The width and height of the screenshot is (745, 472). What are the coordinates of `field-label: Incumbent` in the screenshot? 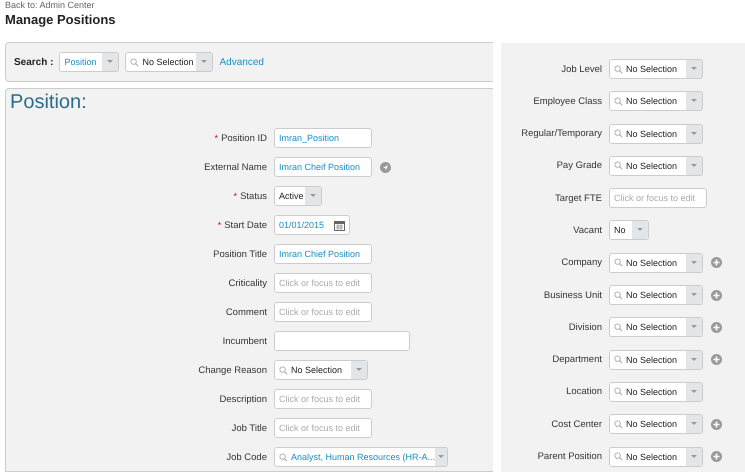 It's located at (244, 341).